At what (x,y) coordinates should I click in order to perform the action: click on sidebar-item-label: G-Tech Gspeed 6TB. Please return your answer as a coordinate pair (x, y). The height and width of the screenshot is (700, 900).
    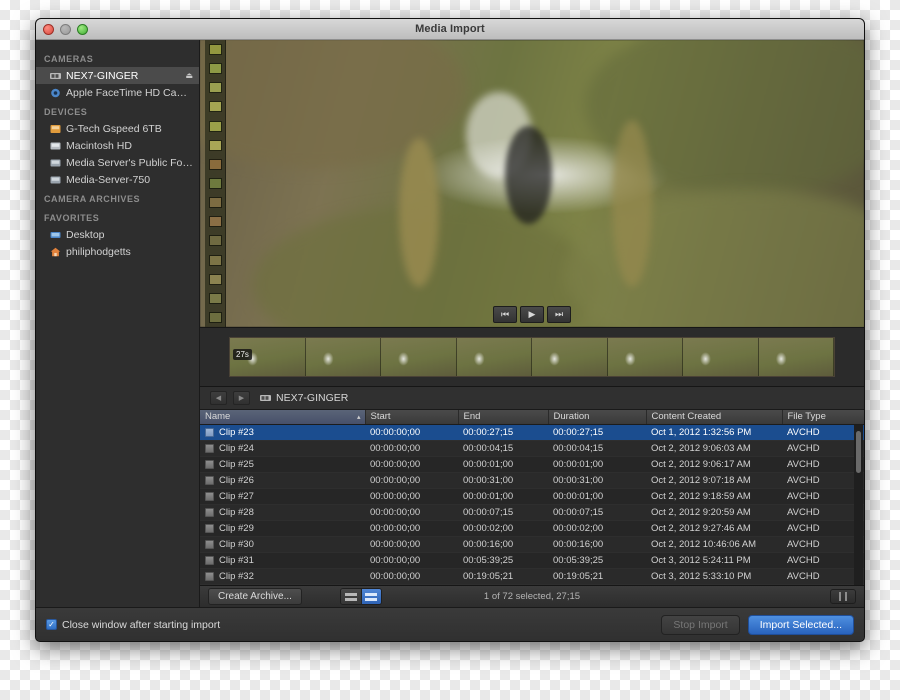
    Looking at the image, I should click on (114, 128).